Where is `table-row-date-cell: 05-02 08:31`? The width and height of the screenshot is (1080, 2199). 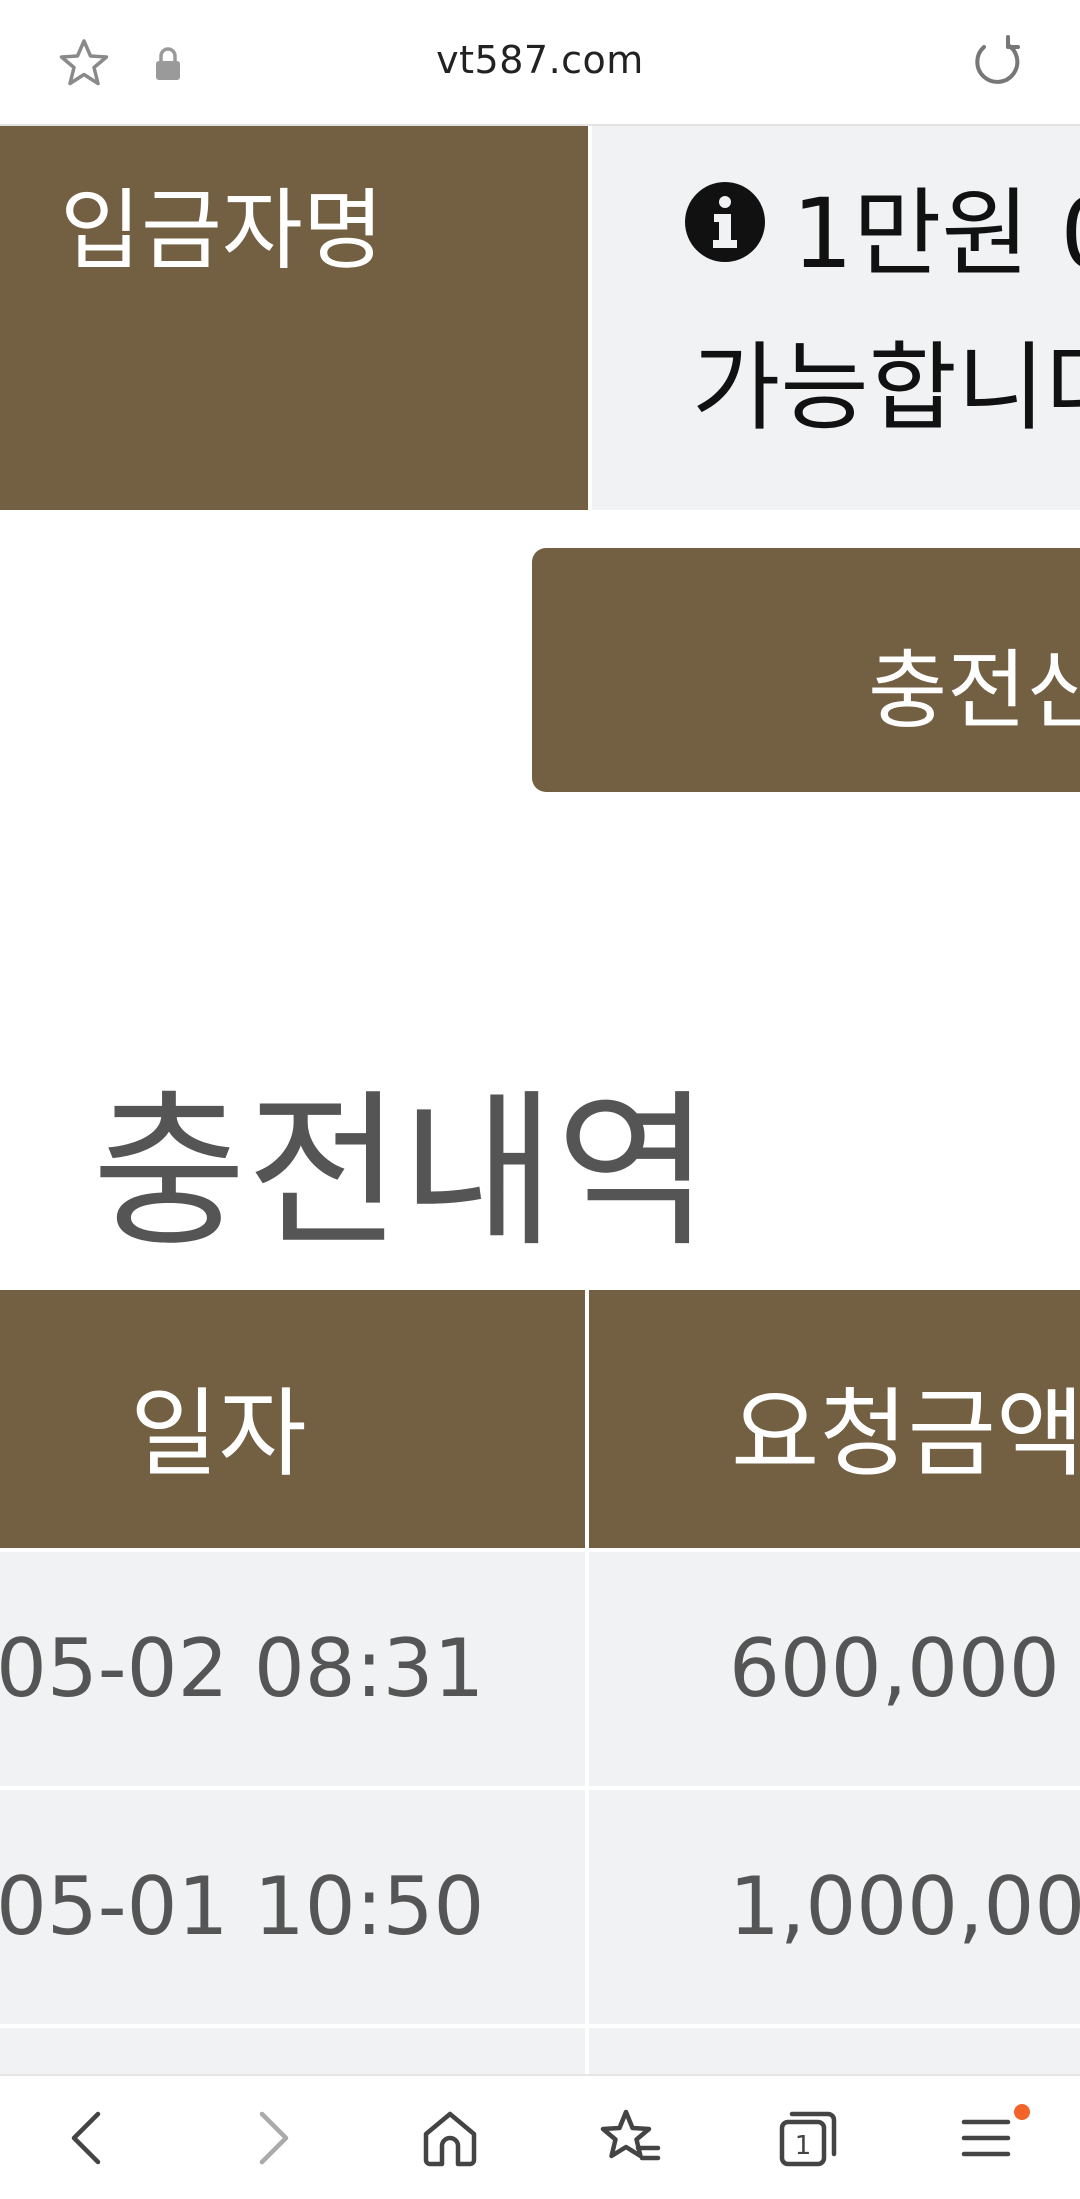 table-row-date-cell: 05-02 08:31 is located at coordinates (292, 1669).